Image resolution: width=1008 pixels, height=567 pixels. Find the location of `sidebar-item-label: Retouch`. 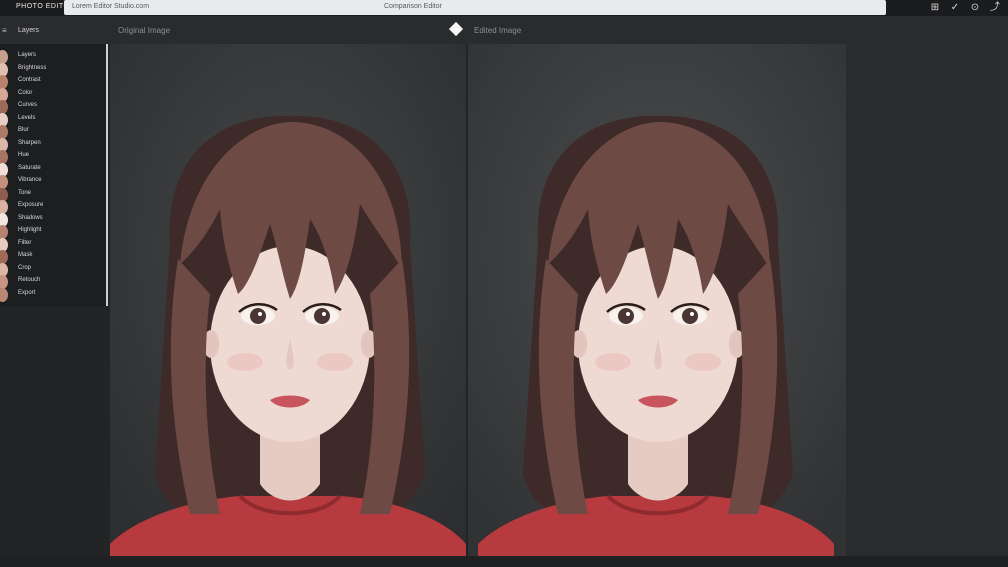

sidebar-item-label: Retouch is located at coordinates (29, 280).